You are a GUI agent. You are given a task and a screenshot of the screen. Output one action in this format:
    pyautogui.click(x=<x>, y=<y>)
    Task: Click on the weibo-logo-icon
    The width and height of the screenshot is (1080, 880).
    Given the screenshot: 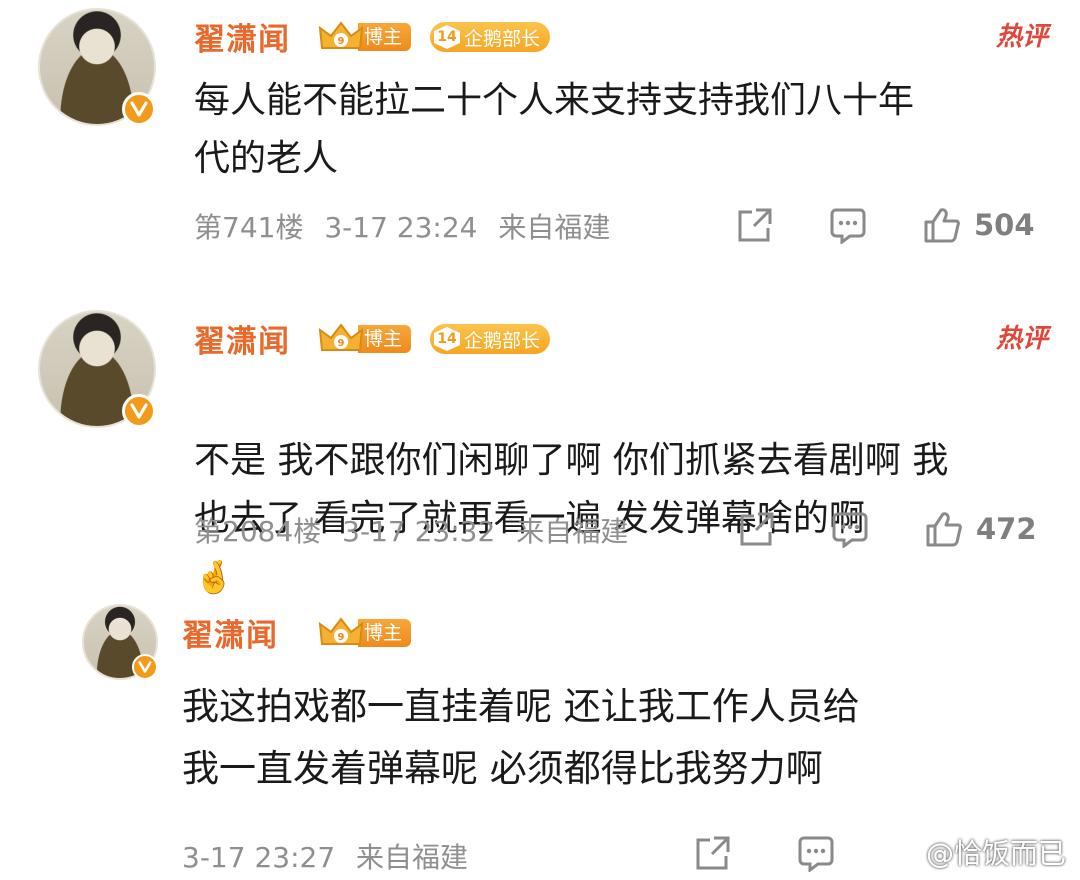 What is the action you would take?
    pyautogui.click(x=902, y=852)
    